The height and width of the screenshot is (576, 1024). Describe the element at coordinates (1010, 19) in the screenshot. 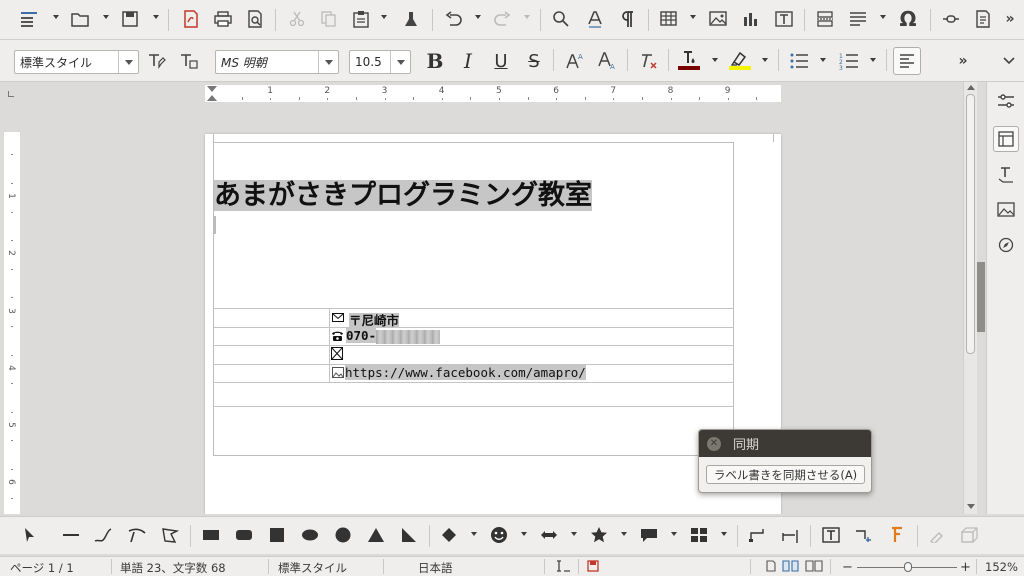

I see `more-options-icon: »` at that location.